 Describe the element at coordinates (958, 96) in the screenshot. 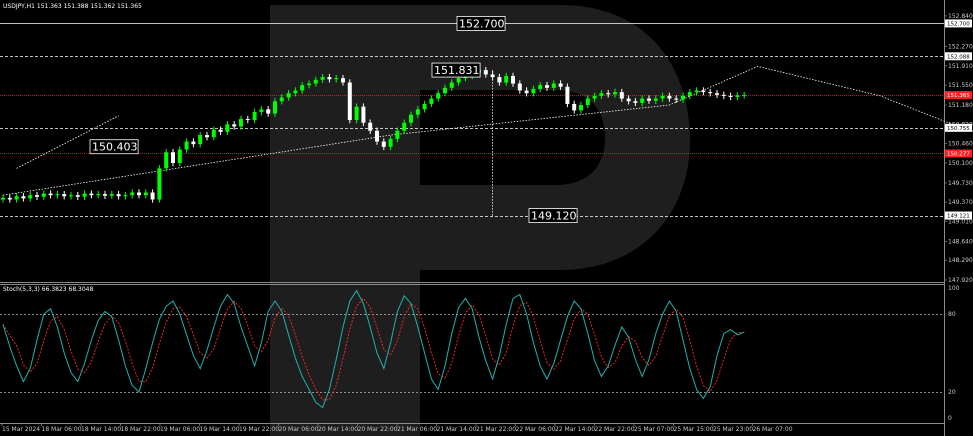

I see `price-tag-label: 151.365` at that location.